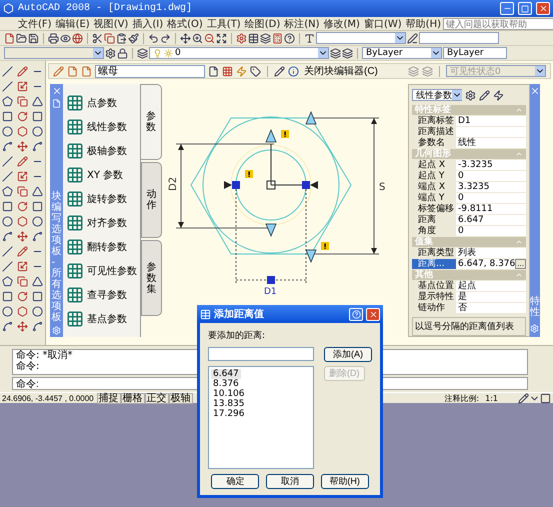 Image resolution: width=553 pixels, height=507 pixels. Describe the element at coordinates (178, 53) in the screenshot. I see `layer-name: 0` at that location.